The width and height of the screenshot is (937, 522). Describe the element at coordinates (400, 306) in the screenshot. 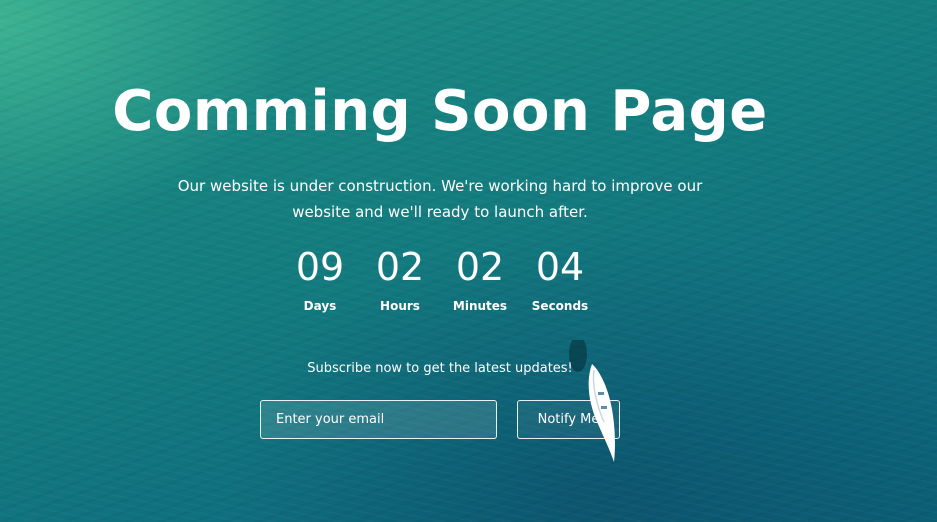

I see `countdown-hours-label: Hours` at that location.